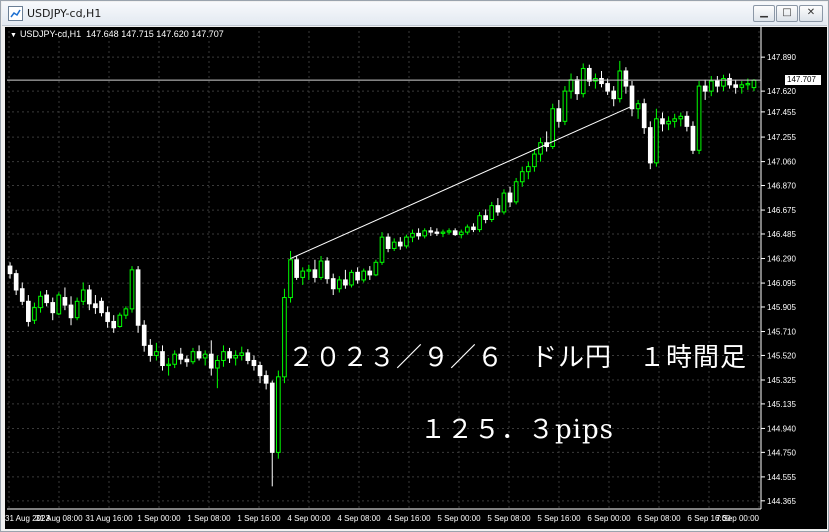 The width and height of the screenshot is (829, 532). What do you see at coordinates (764, 13) in the screenshot?
I see `minimize-button: ▁` at bounding box center [764, 13].